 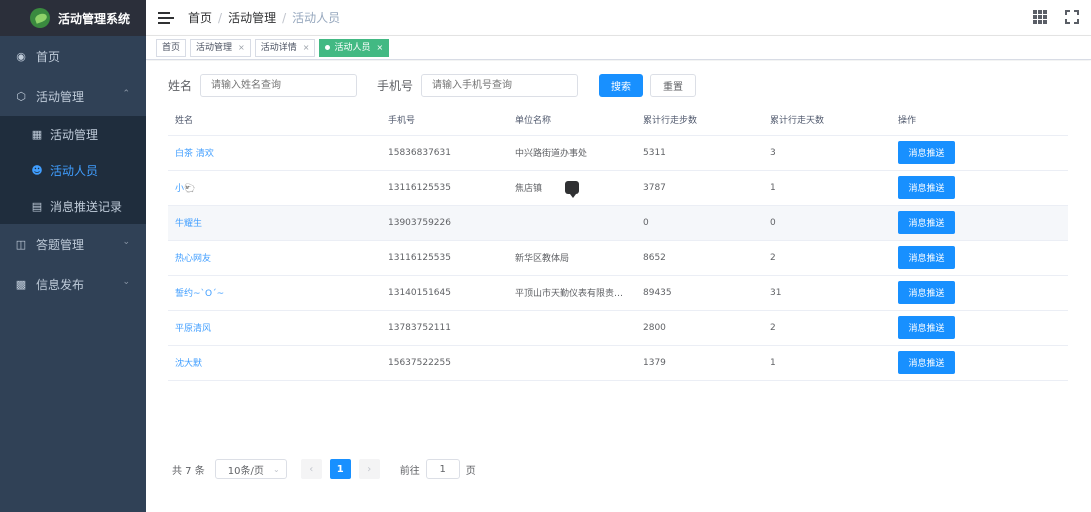 I want to click on goto-label: 前往, so click(x=409, y=471).